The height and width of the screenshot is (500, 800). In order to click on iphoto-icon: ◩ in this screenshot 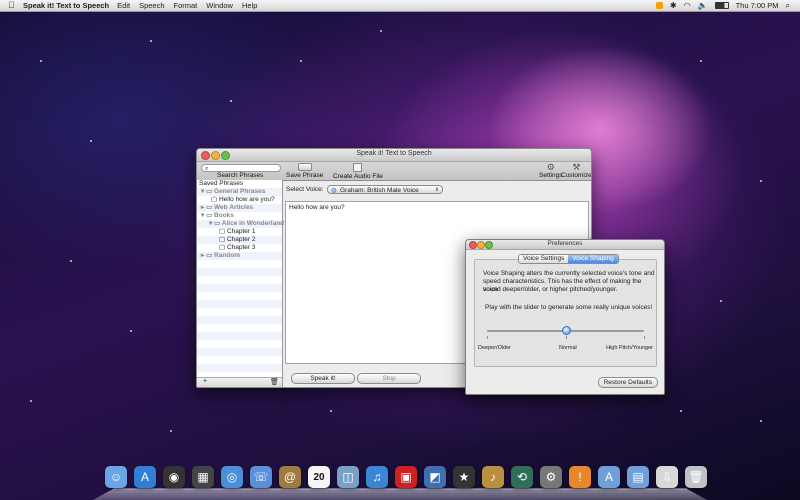, I will do `click(435, 477)`.